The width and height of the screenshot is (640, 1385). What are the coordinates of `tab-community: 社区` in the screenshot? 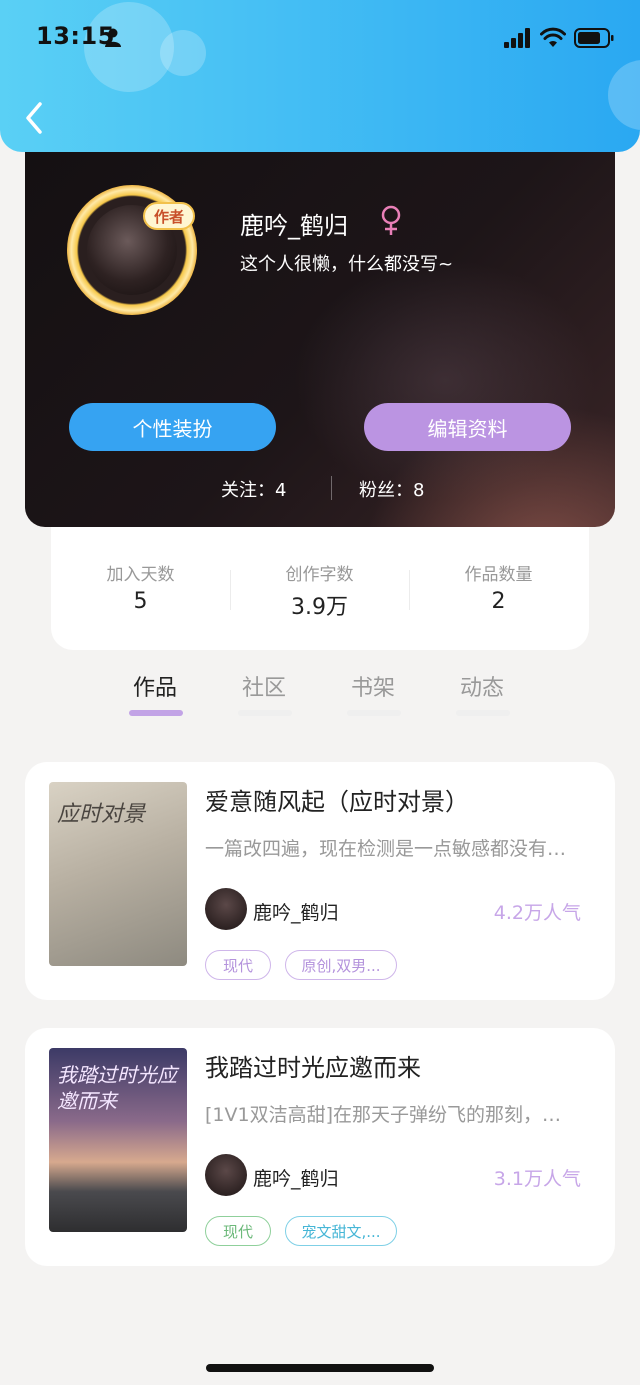 It's located at (264, 686).